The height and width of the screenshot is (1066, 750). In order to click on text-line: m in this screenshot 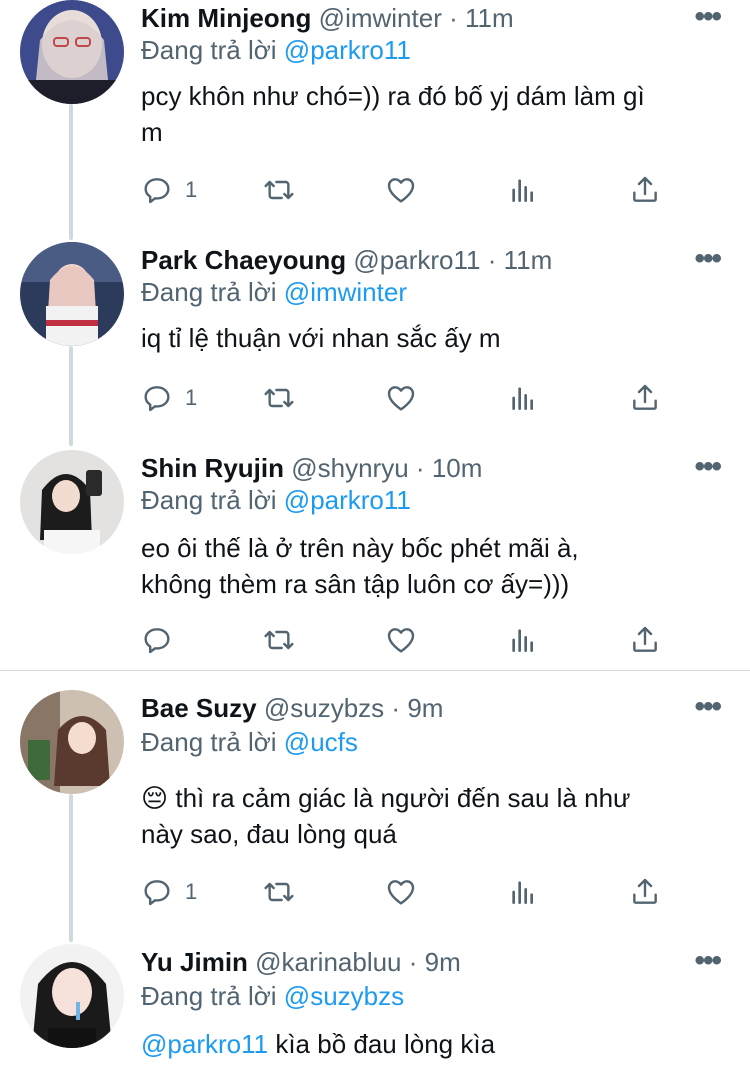, I will do `click(152, 132)`.